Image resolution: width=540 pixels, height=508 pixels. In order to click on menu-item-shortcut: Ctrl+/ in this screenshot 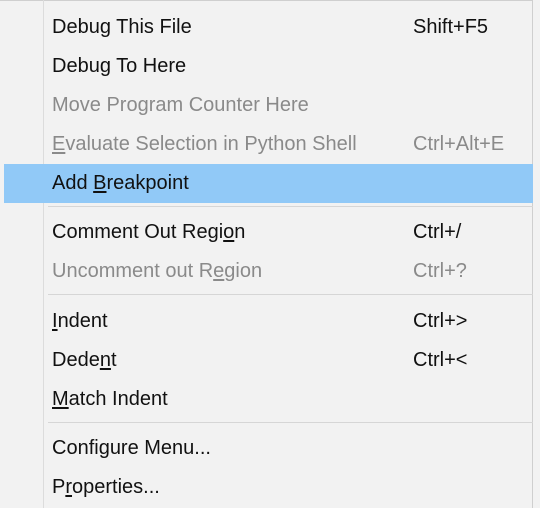, I will do `click(437, 232)`.